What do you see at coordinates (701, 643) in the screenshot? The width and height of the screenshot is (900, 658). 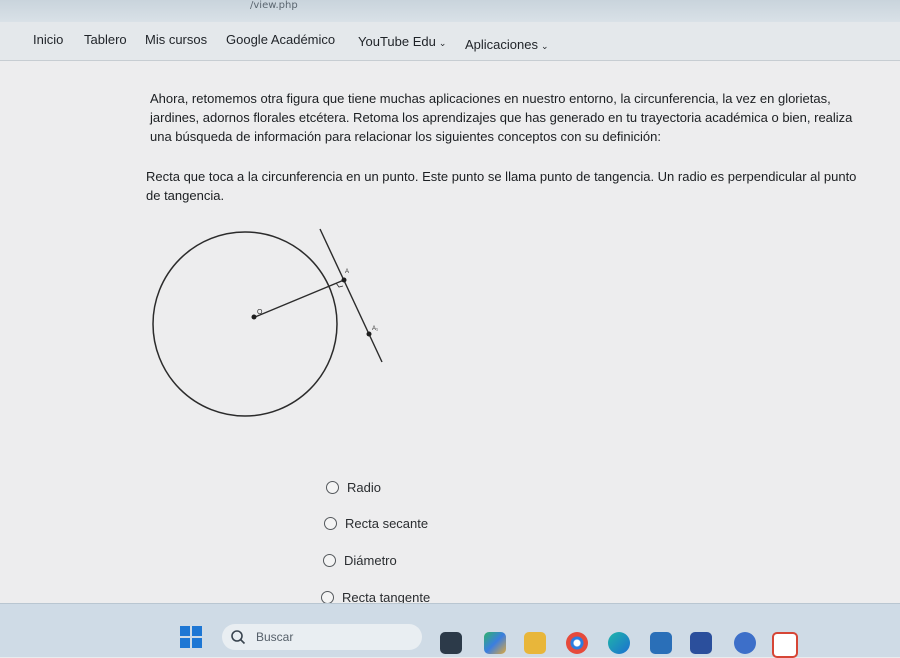 I see `hp-icon` at bounding box center [701, 643].